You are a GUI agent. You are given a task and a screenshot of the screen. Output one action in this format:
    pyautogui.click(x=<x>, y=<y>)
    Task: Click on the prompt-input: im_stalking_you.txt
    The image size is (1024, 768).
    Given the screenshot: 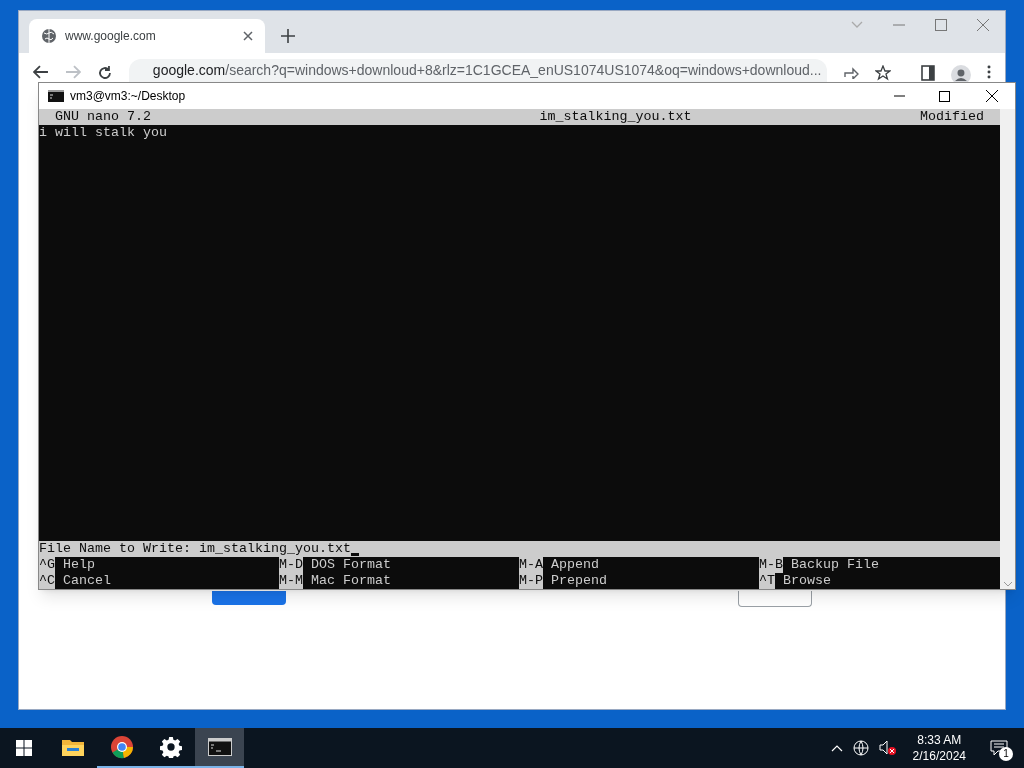 What is the action you would take?
    pyautogui.click(x=274, y=549)
    